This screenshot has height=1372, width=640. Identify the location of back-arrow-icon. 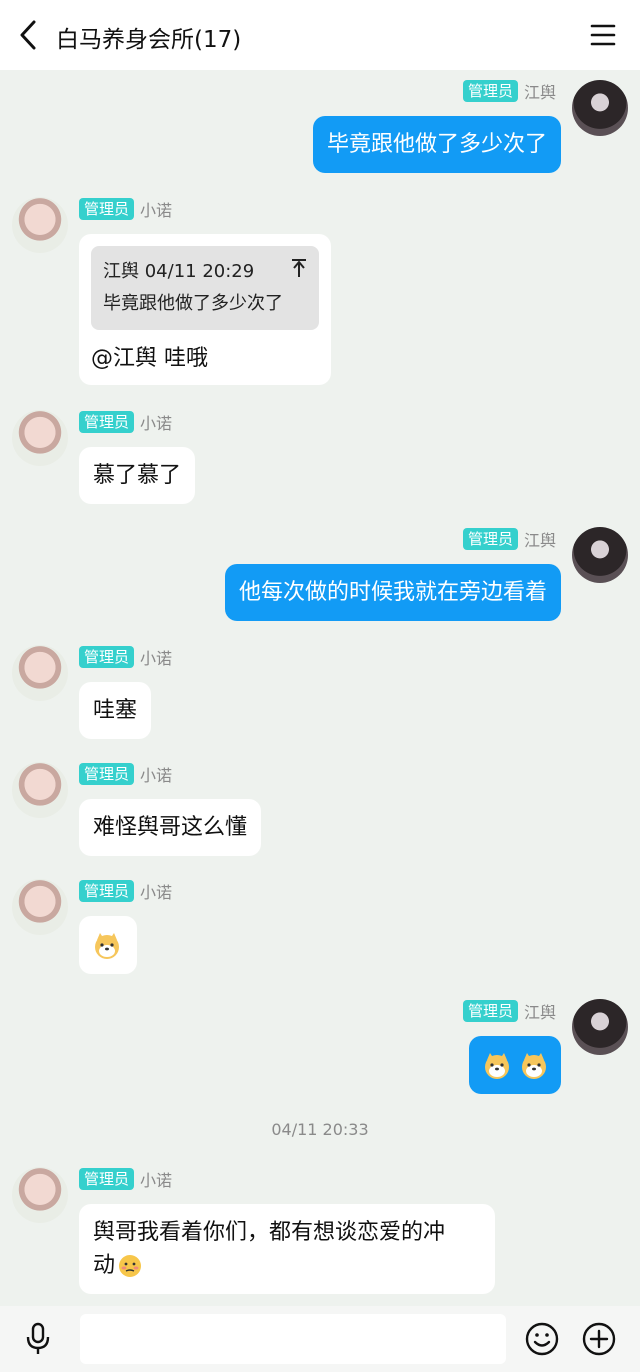
(29, 35).